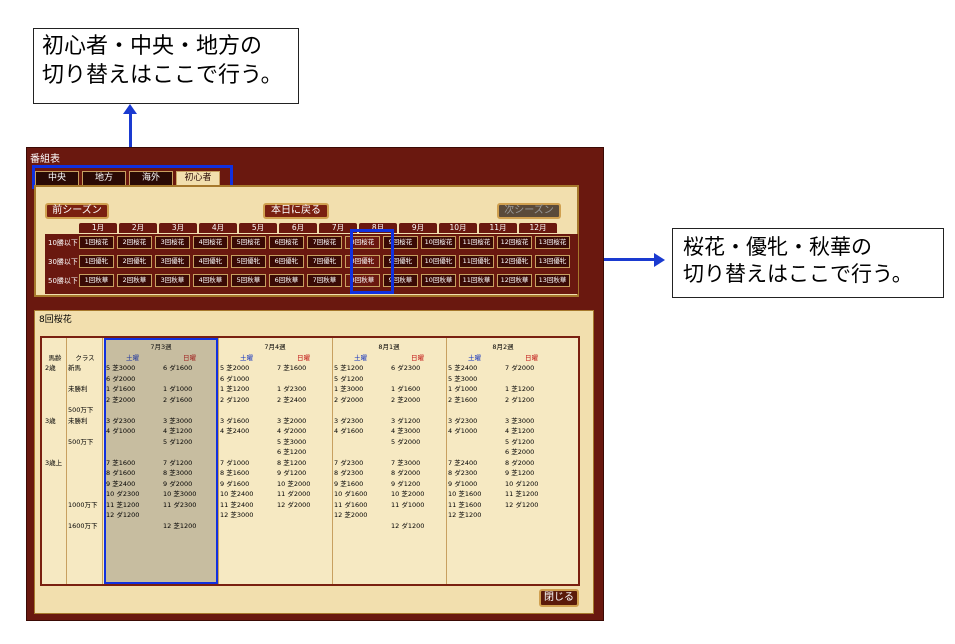 The width and height of the screenshot is (955, 644). Describe the element at coordinates (248, 280) in the screenshot. I see `race-button: 5回秋華` at that location.